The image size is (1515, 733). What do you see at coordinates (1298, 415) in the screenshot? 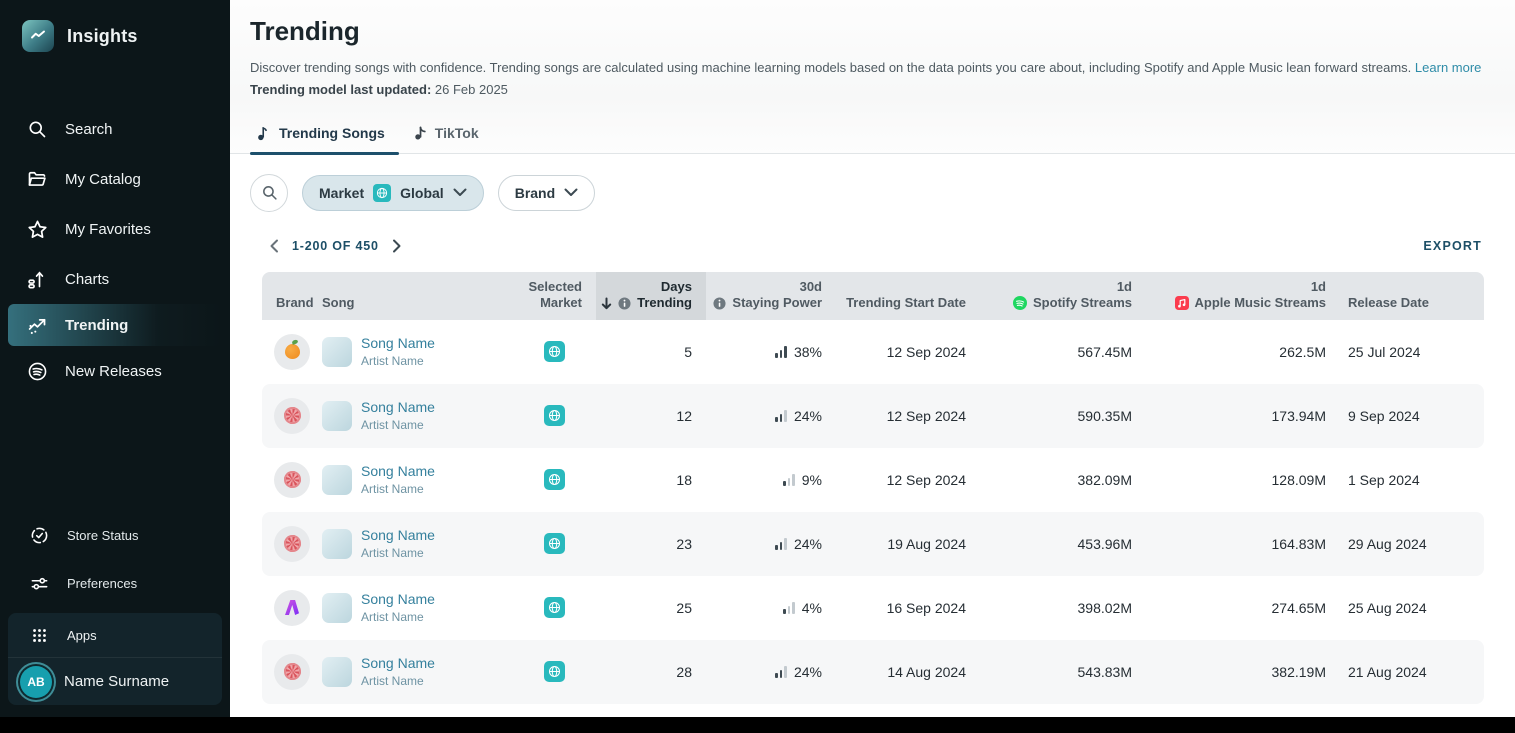
I see `apple-music-streams-value: 173.94M` at bounding box center [1298, 415].